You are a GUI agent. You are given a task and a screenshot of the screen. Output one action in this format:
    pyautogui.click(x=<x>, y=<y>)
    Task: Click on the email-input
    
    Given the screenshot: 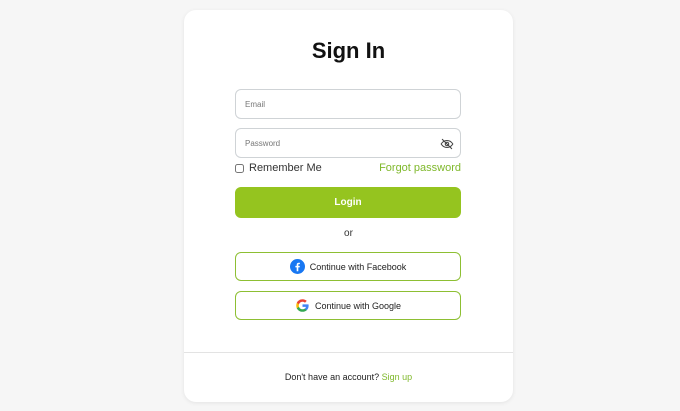 What is the action you would take?
    pyautogui.click(x=348, y=104)
    